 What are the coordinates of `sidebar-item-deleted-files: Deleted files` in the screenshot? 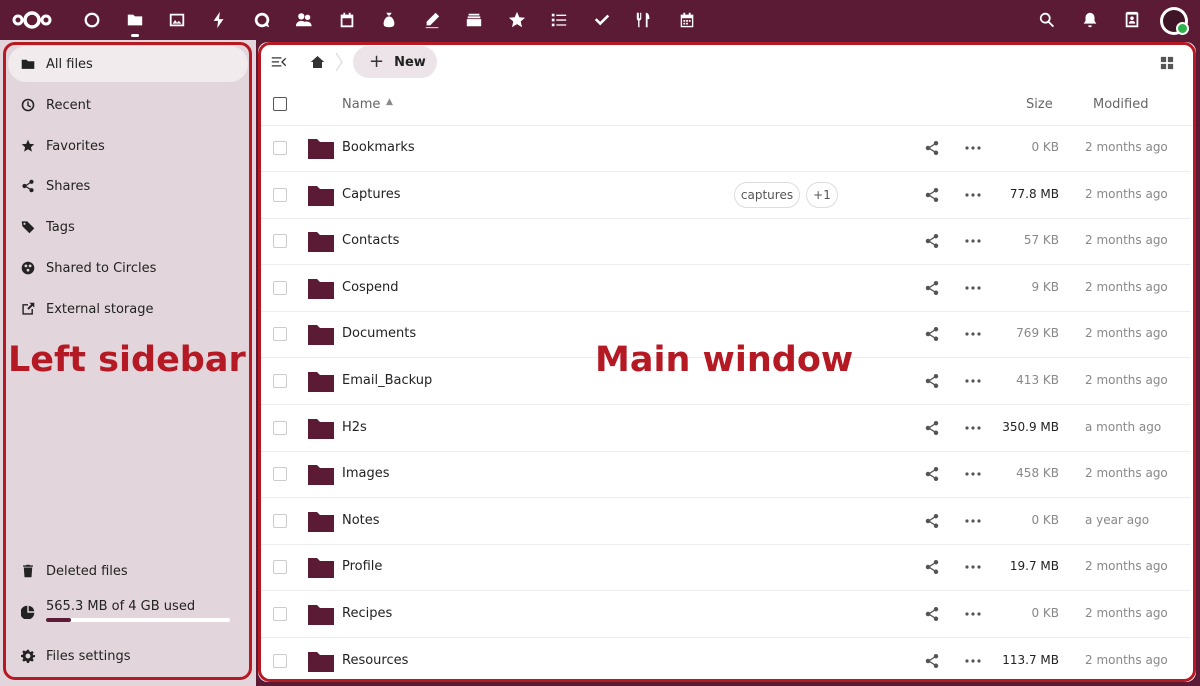 It's located at (128, 571).